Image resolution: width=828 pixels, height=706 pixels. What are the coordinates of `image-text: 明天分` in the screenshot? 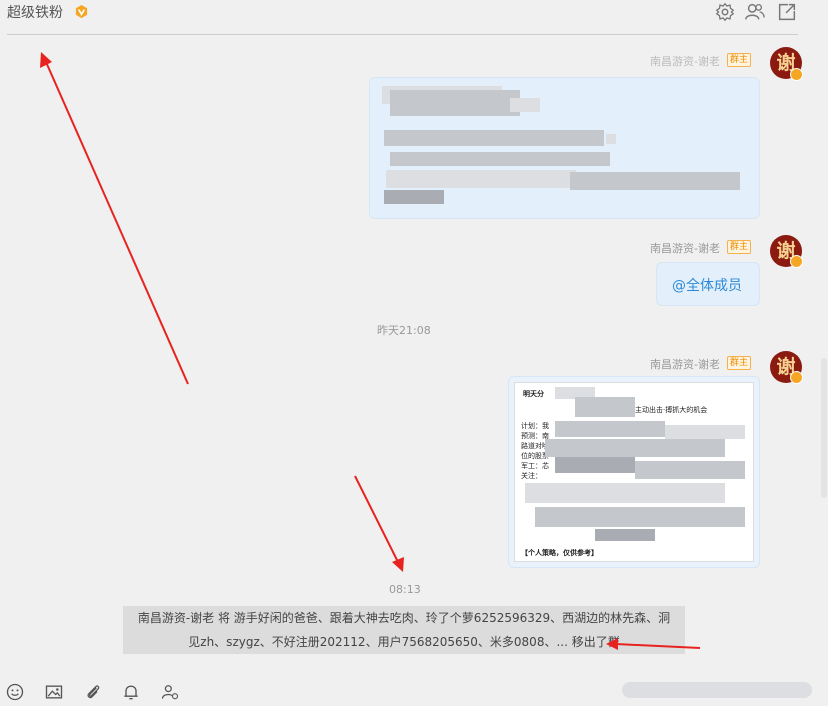 It's located at (533, 394).